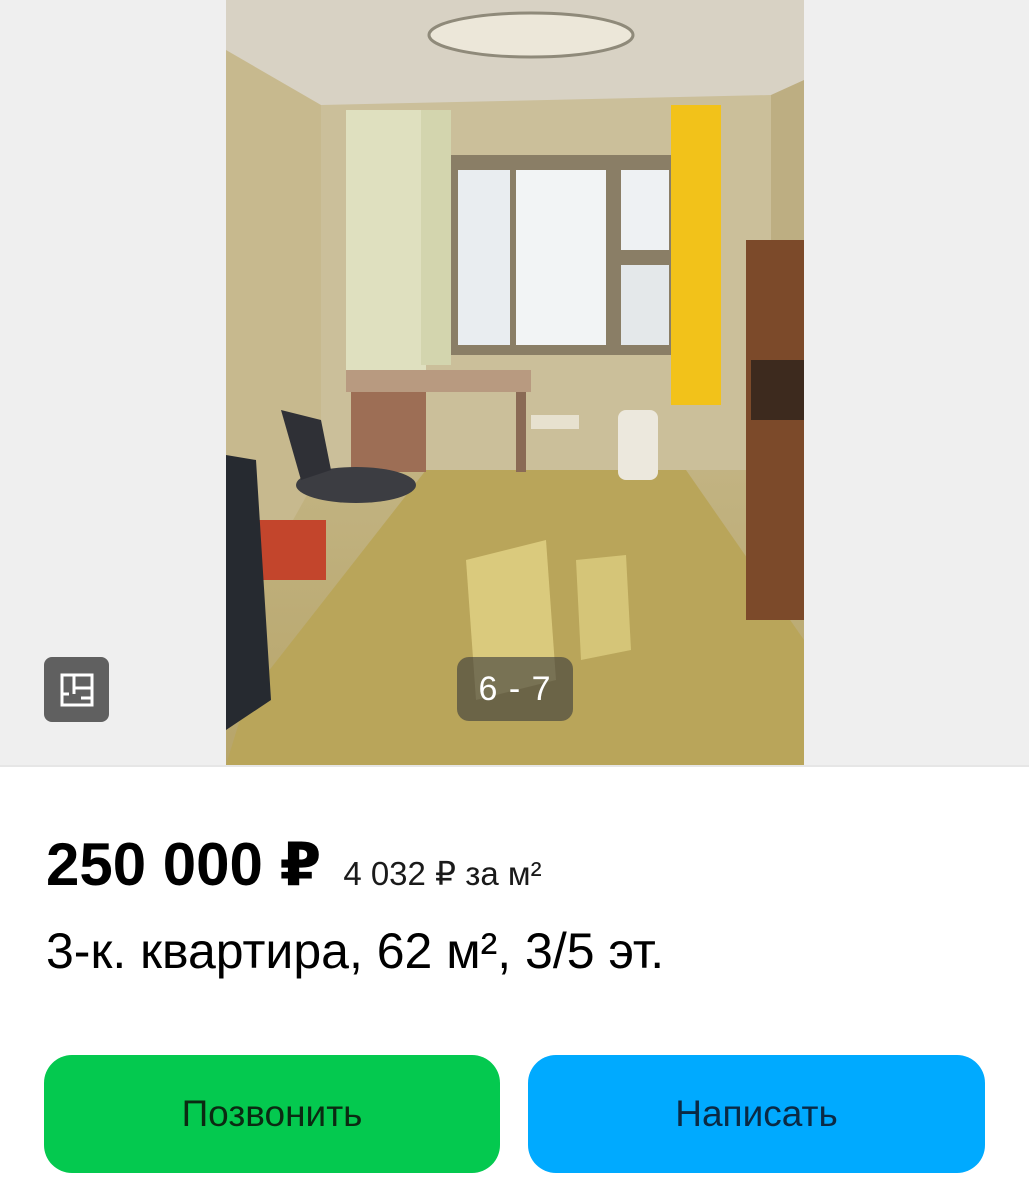 This screenshot has width=1029, height=1200. I want to click on write-button-label: Написать, so click(756, 1113).